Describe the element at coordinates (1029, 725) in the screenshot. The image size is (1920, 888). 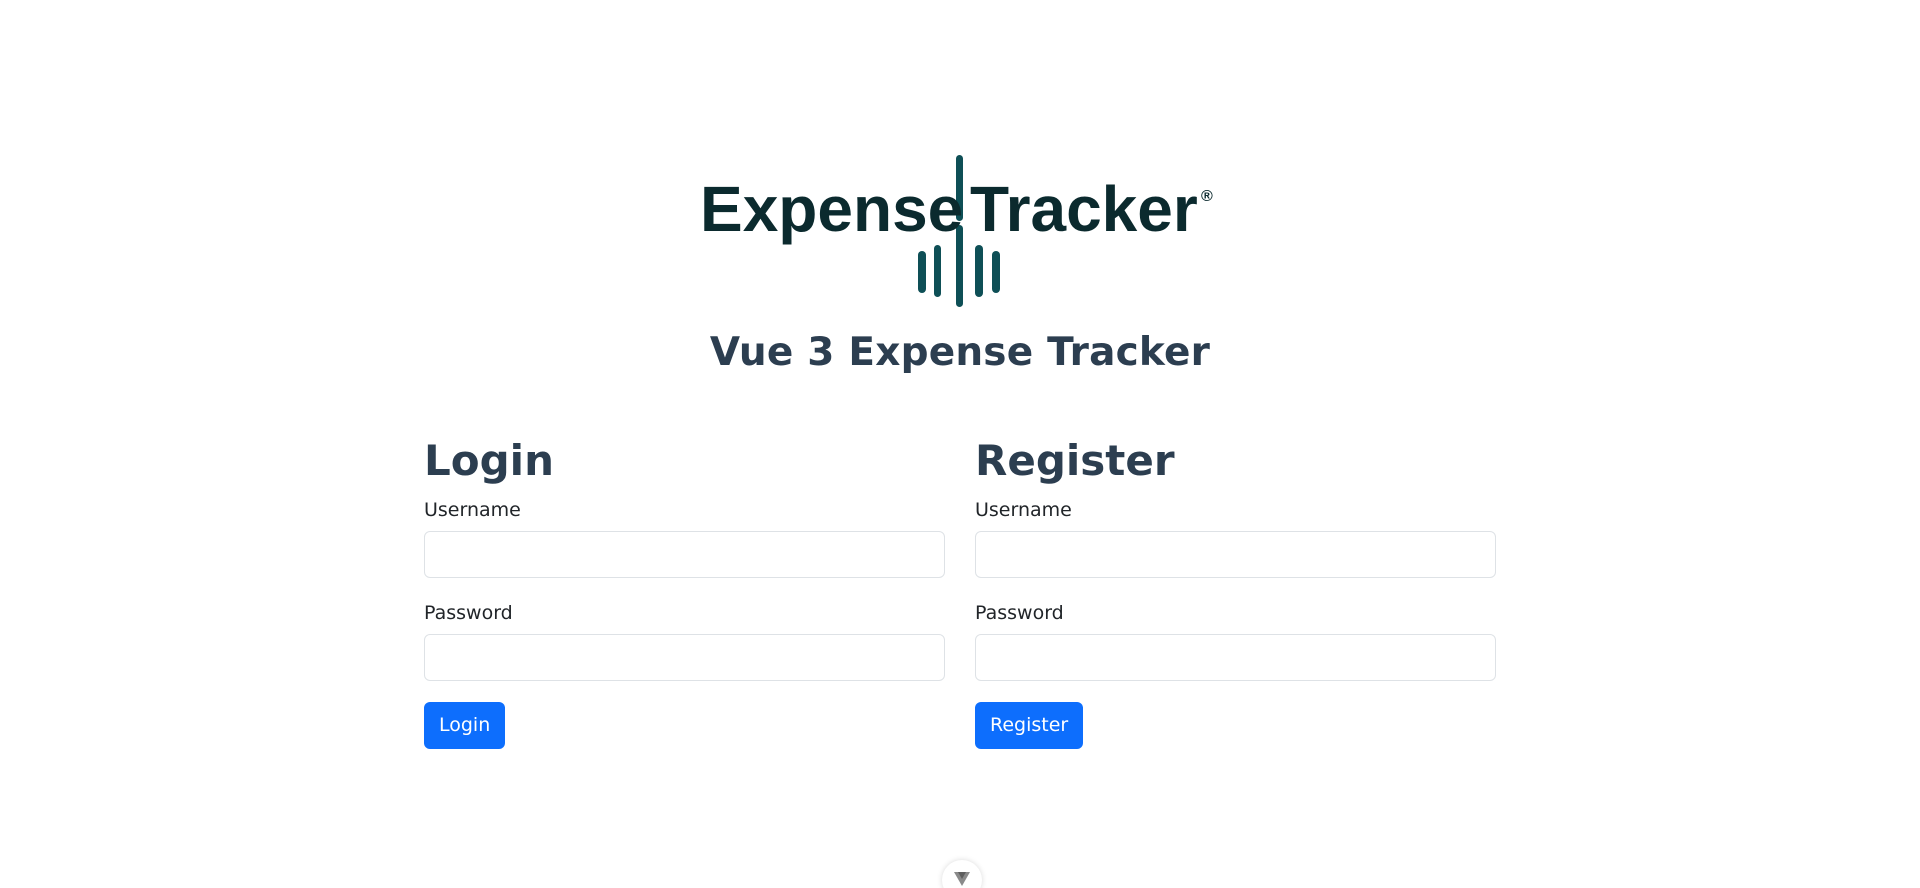
I see `register-button: Register` at that location.